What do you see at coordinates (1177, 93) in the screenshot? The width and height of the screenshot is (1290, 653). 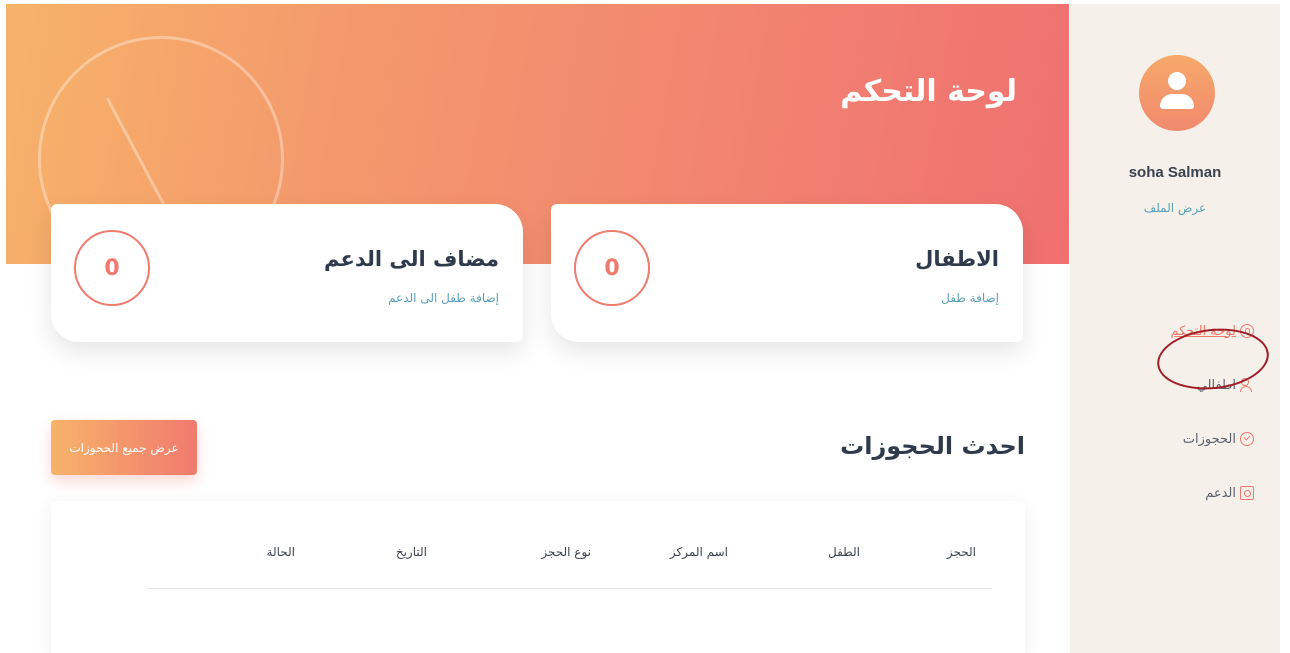 I see `avatar` at bounding box center [1177, 93].